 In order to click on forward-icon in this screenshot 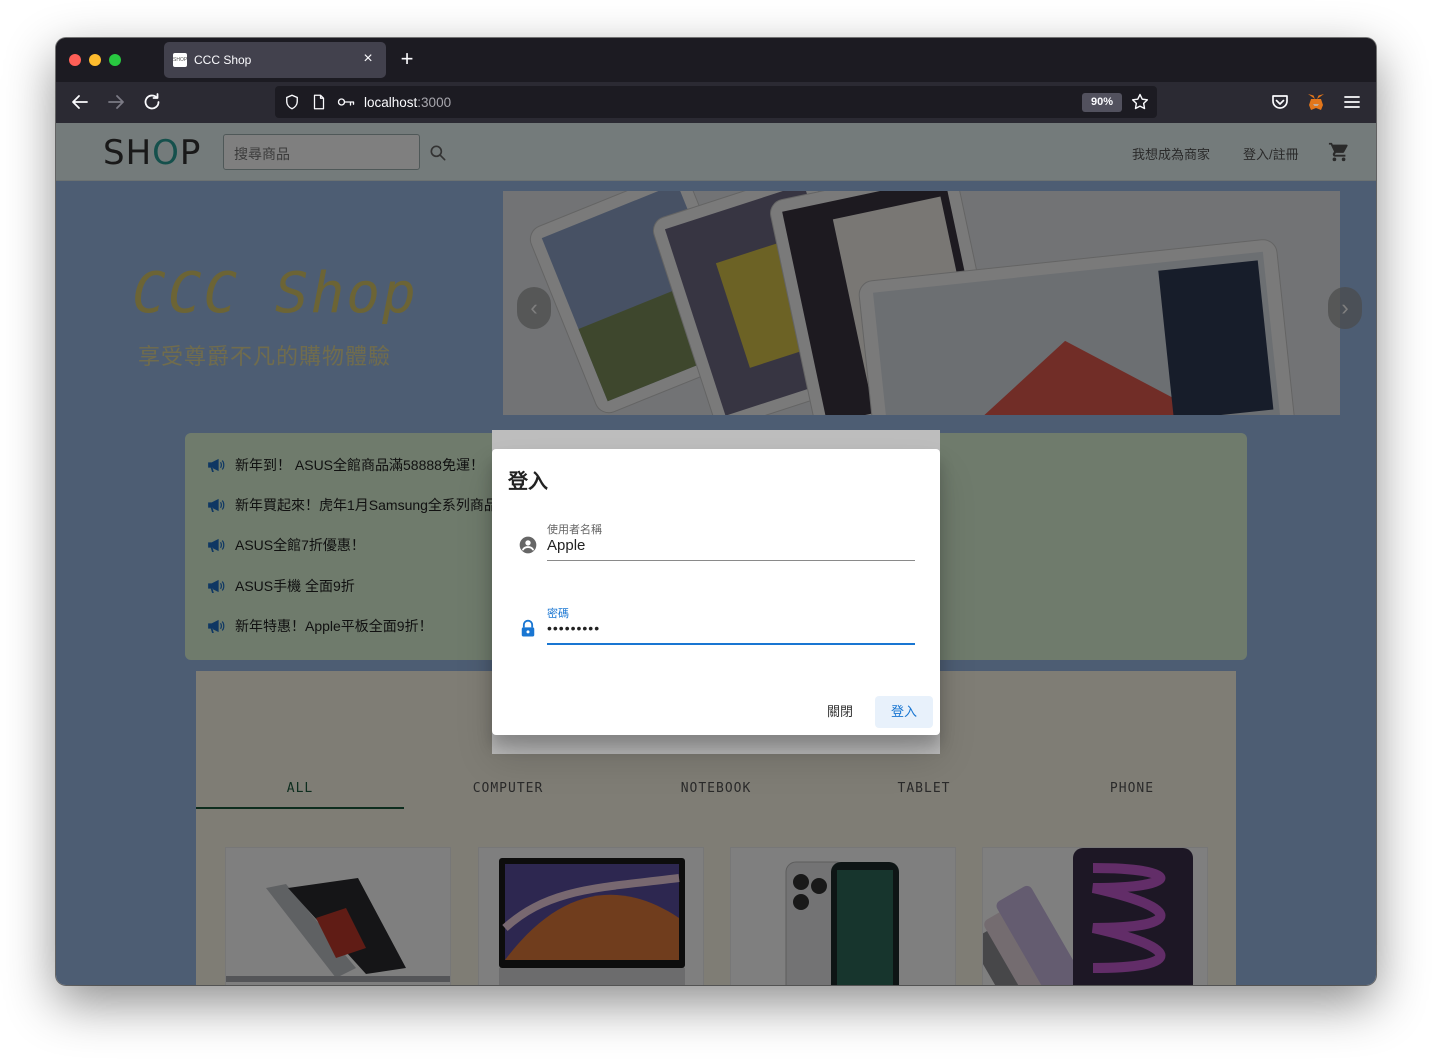, I will do `click(116, 102)`.